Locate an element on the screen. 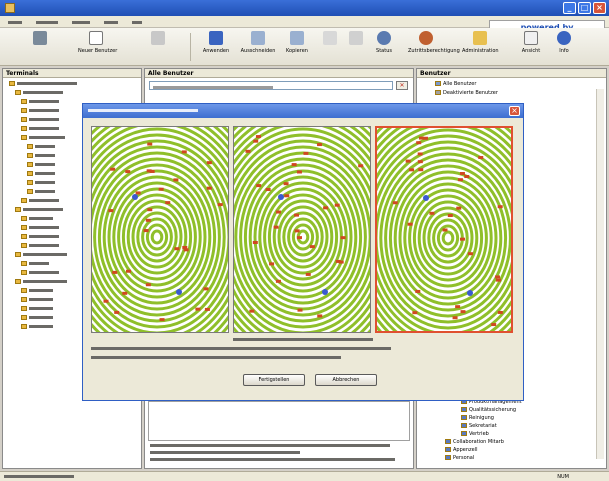 This screenshot has width=609, height=481. scrollbar is located at coordinates (600, 274).